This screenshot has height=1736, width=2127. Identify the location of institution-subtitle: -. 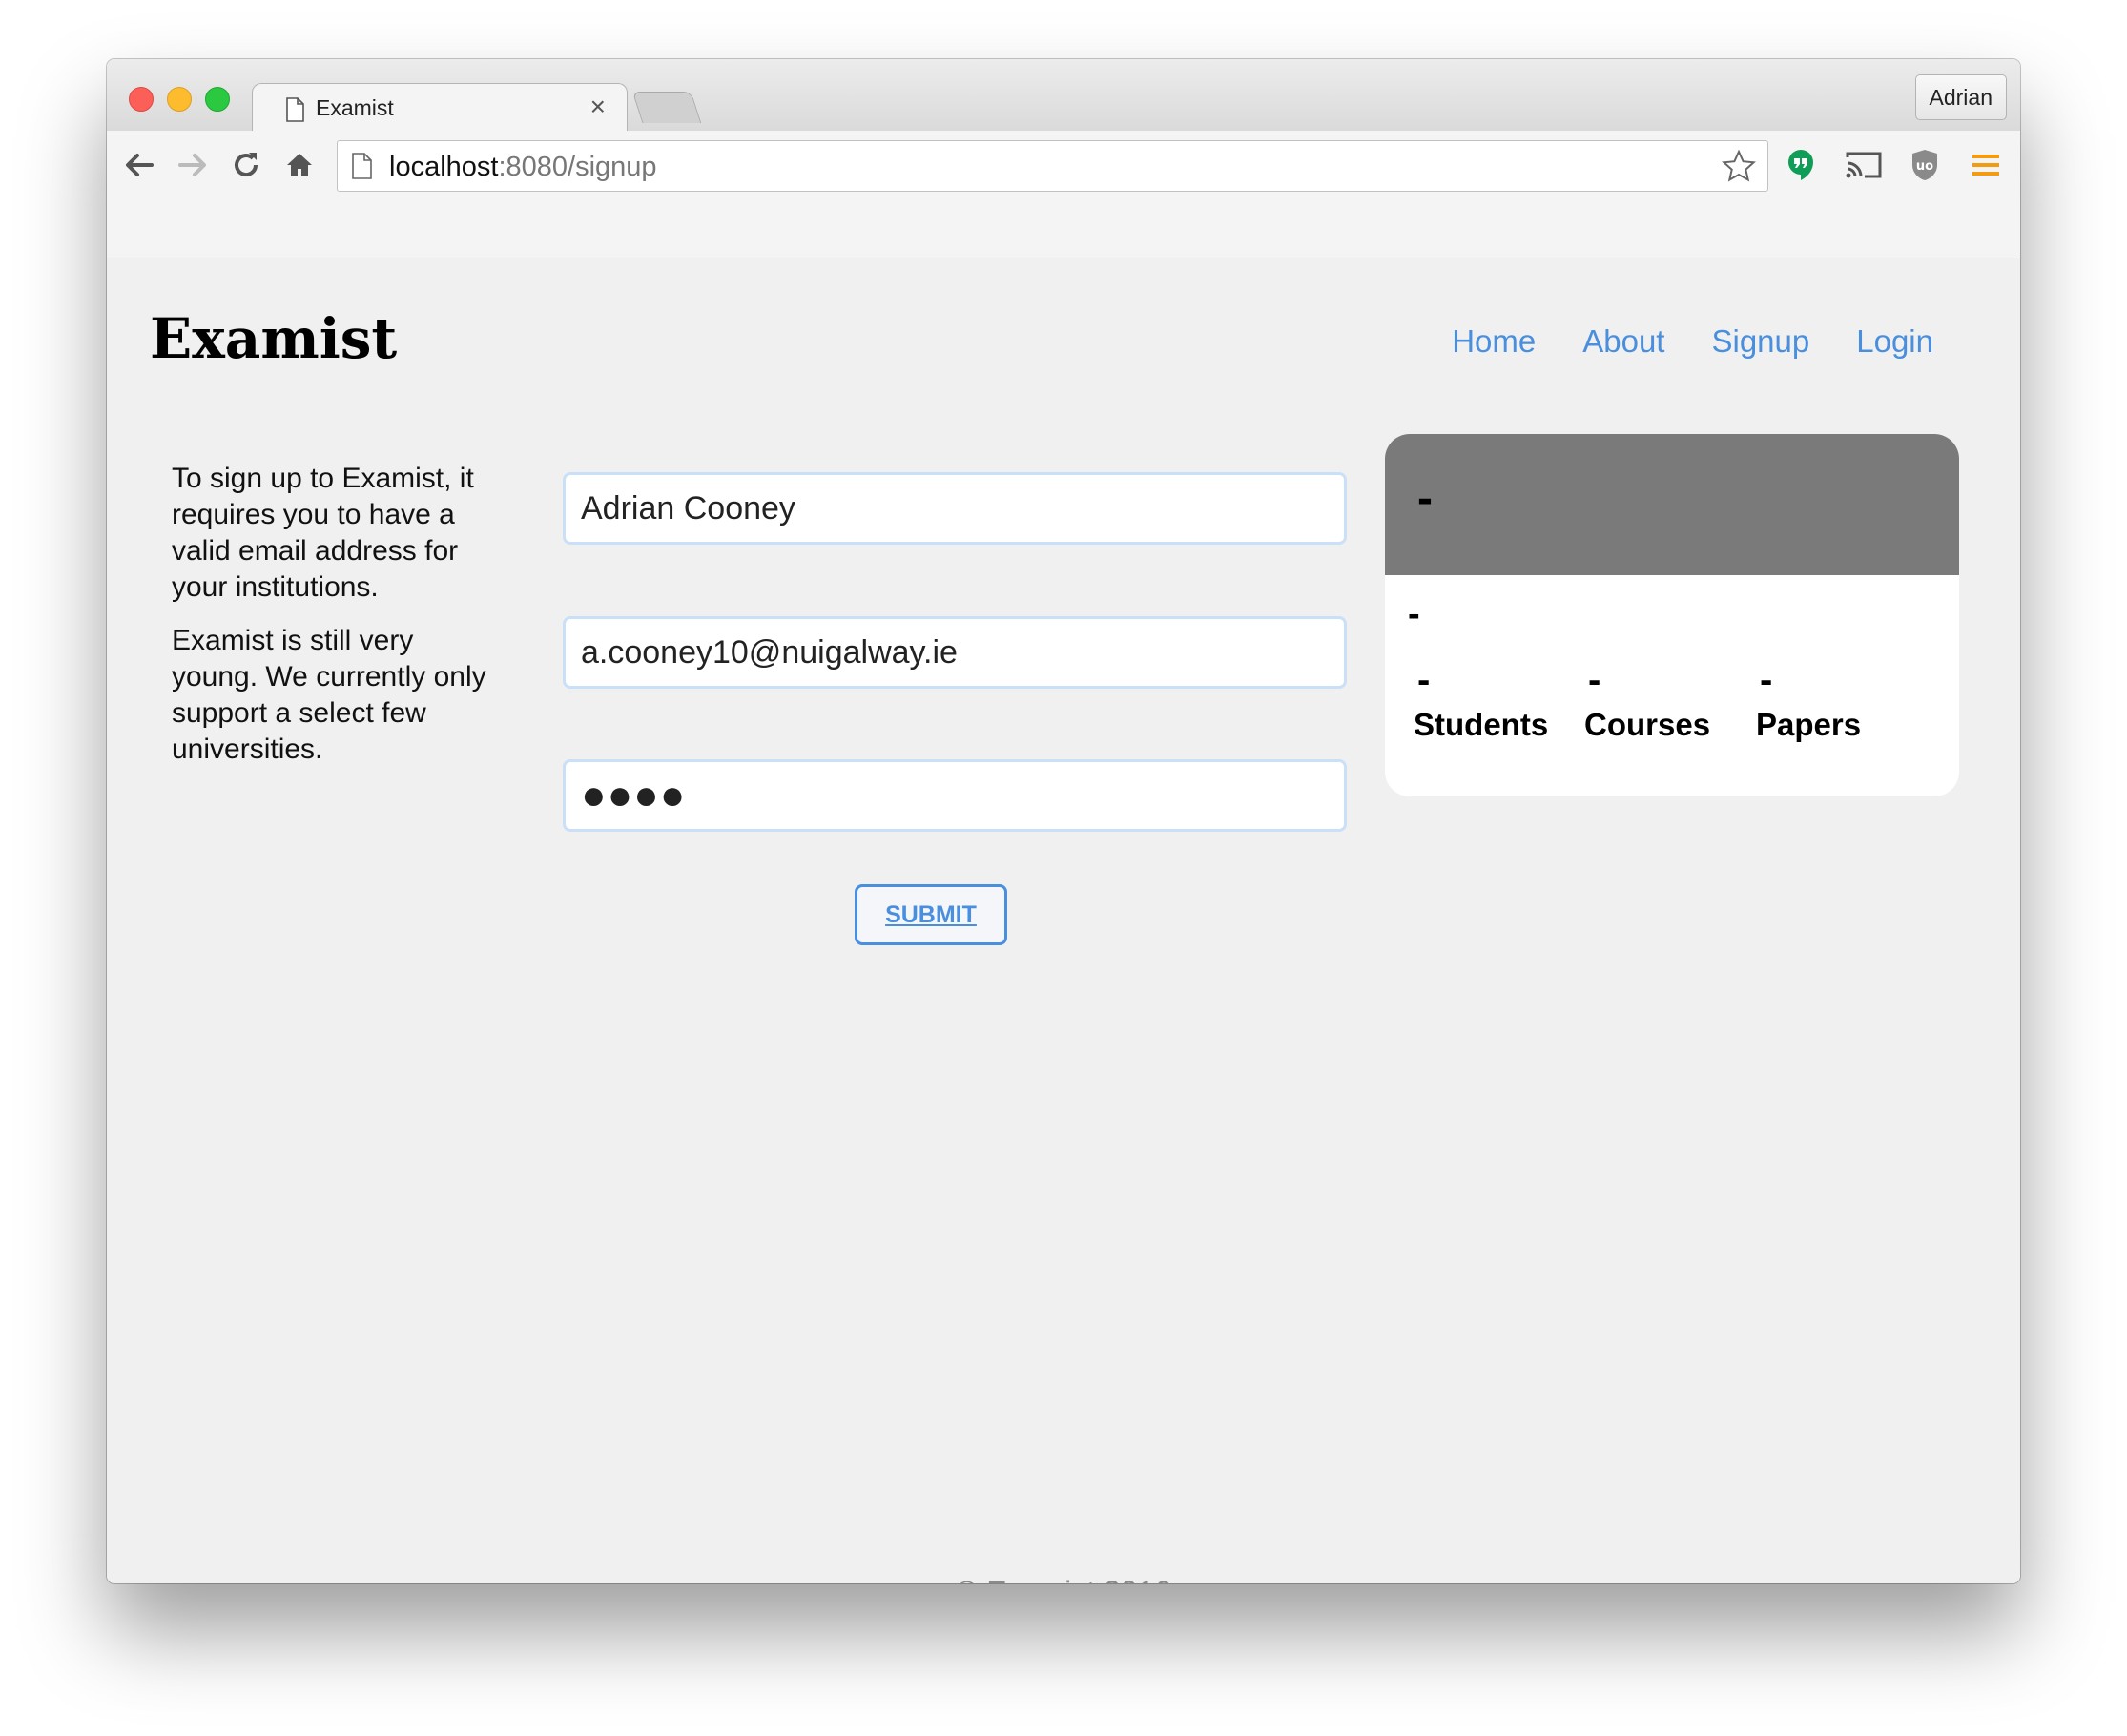
(1414, 614).